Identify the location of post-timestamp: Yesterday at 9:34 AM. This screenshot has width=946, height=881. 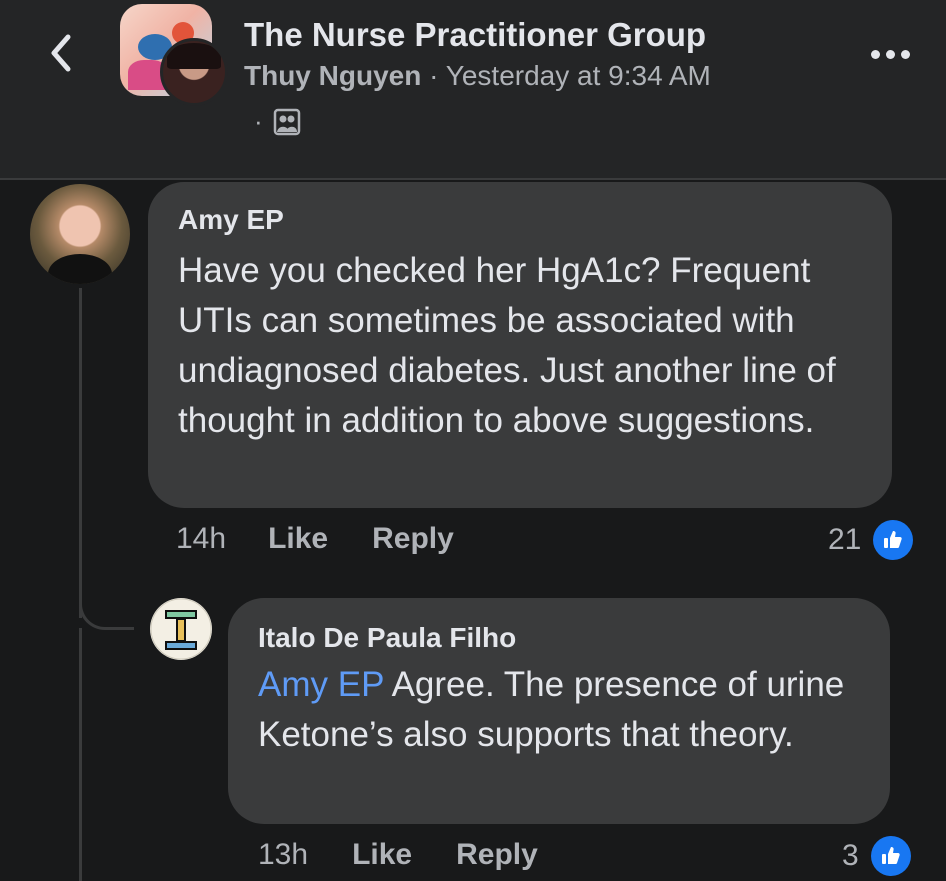
(578, 75).